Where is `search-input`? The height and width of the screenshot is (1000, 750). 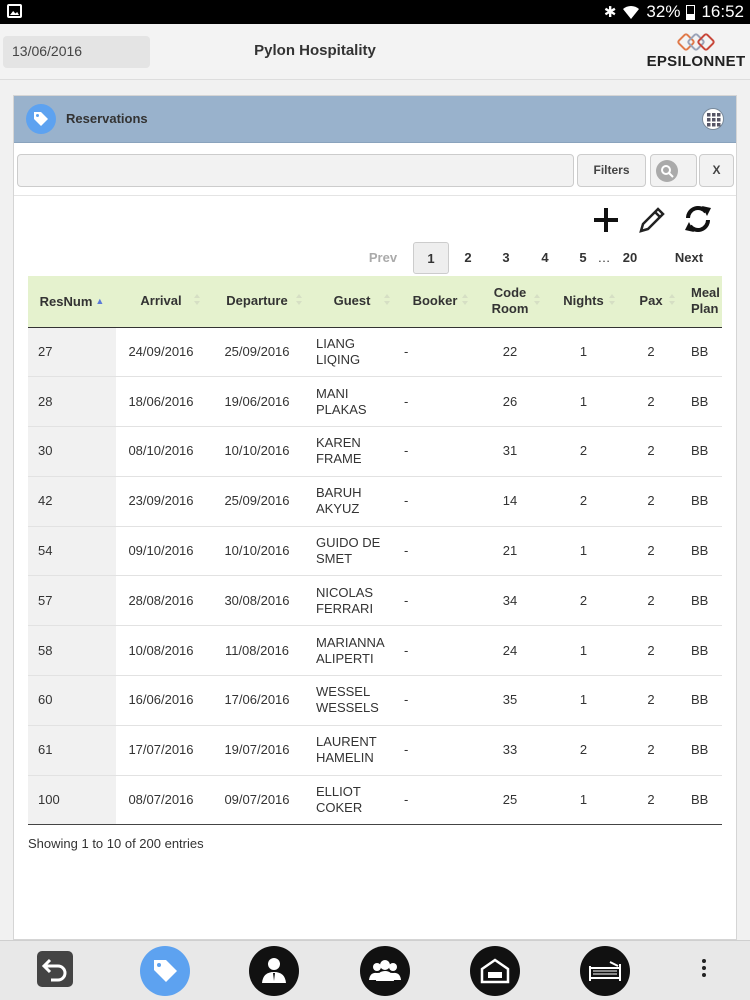 search-input is located at coordinates (295, 170).